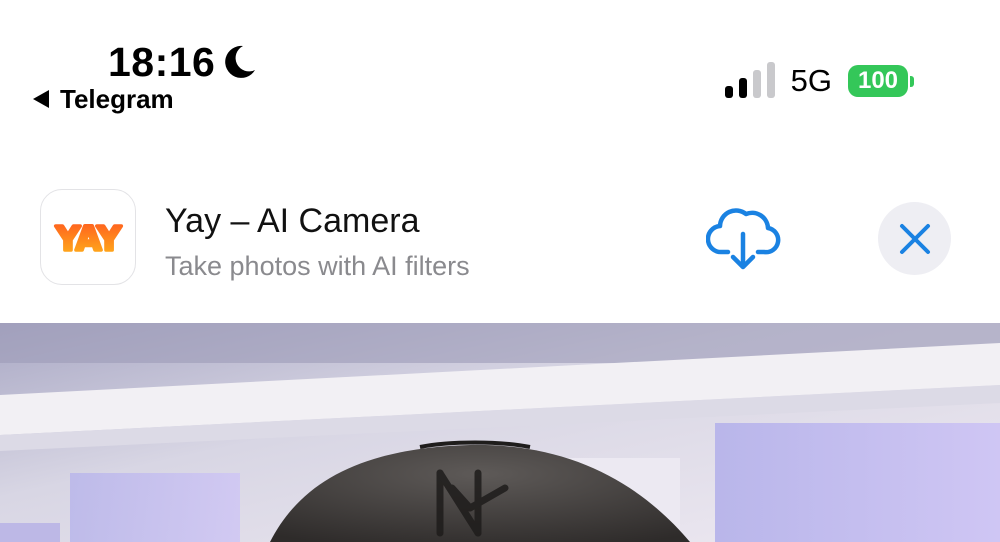 This screenshot has width=1000, height=542. I want to click on app-subtitle: Take photos with AI filters, so click(317, 266).